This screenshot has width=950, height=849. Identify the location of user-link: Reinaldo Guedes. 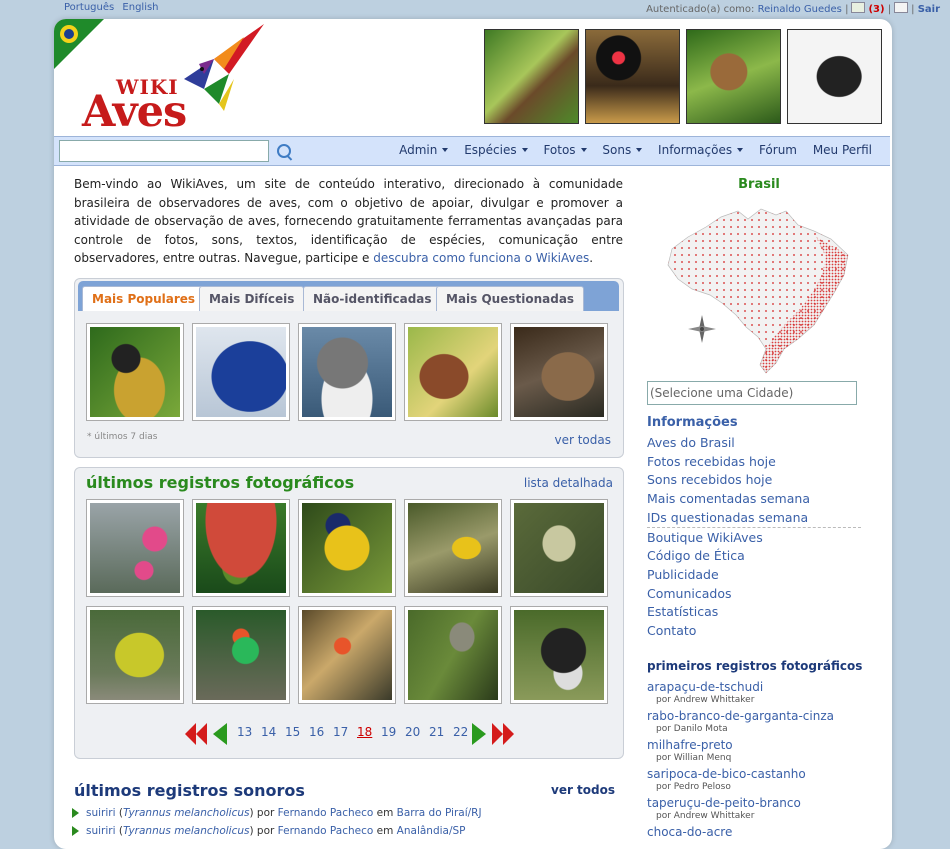
(800, 9).